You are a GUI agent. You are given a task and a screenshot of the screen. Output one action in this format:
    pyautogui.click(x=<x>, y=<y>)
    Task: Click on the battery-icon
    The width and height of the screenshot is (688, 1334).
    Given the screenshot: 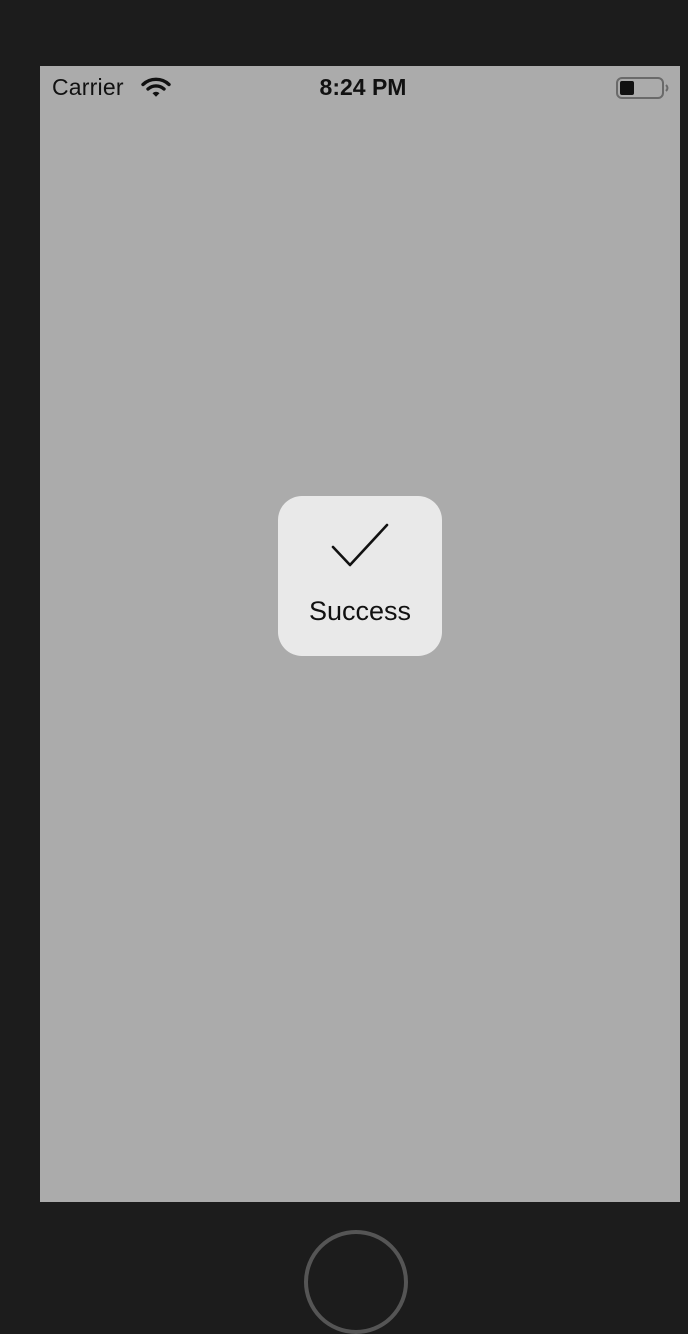 What is the action you would take?
    pyautogui.click(x=642, y=88)
    